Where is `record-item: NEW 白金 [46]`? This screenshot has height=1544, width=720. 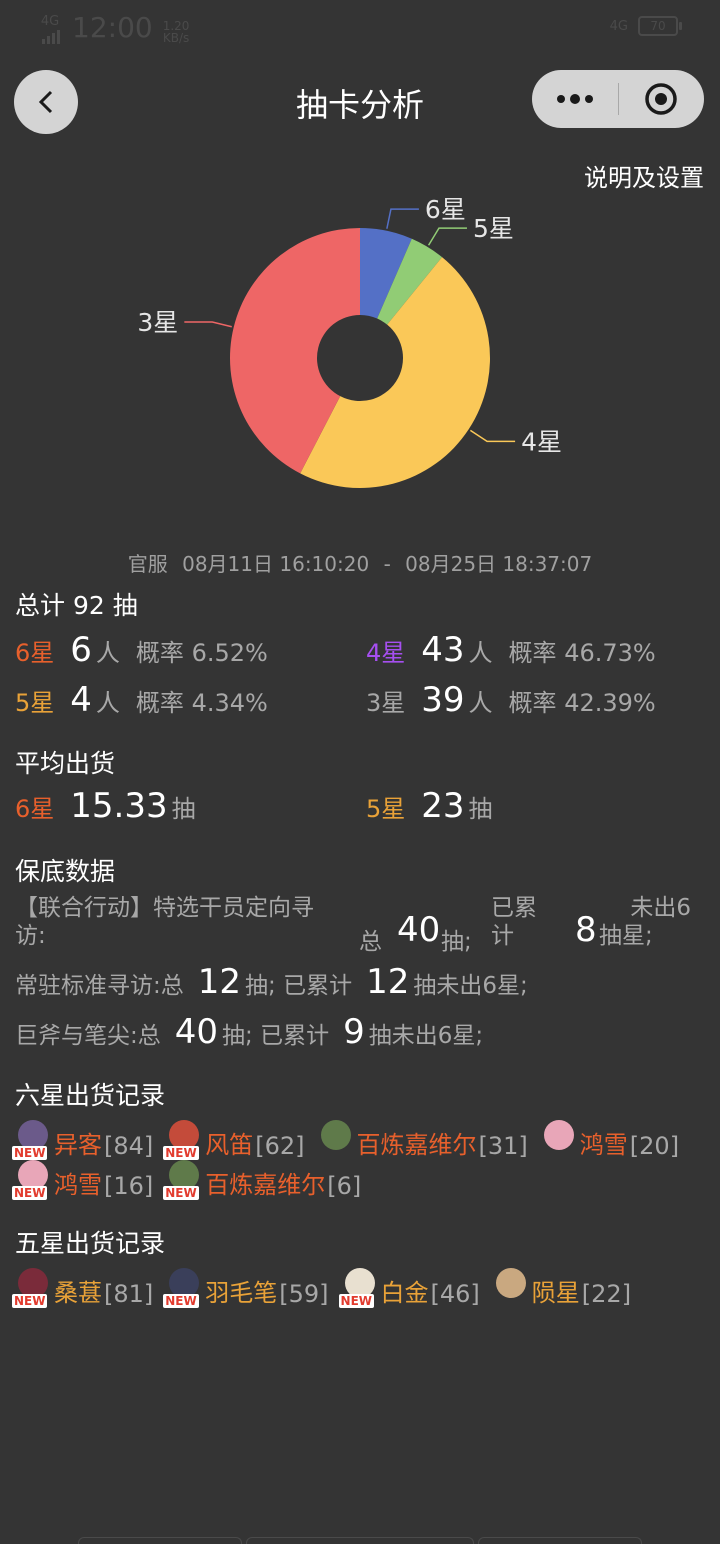 record-item: NEW 白金 [46] is located at coordinates (409, 1288).